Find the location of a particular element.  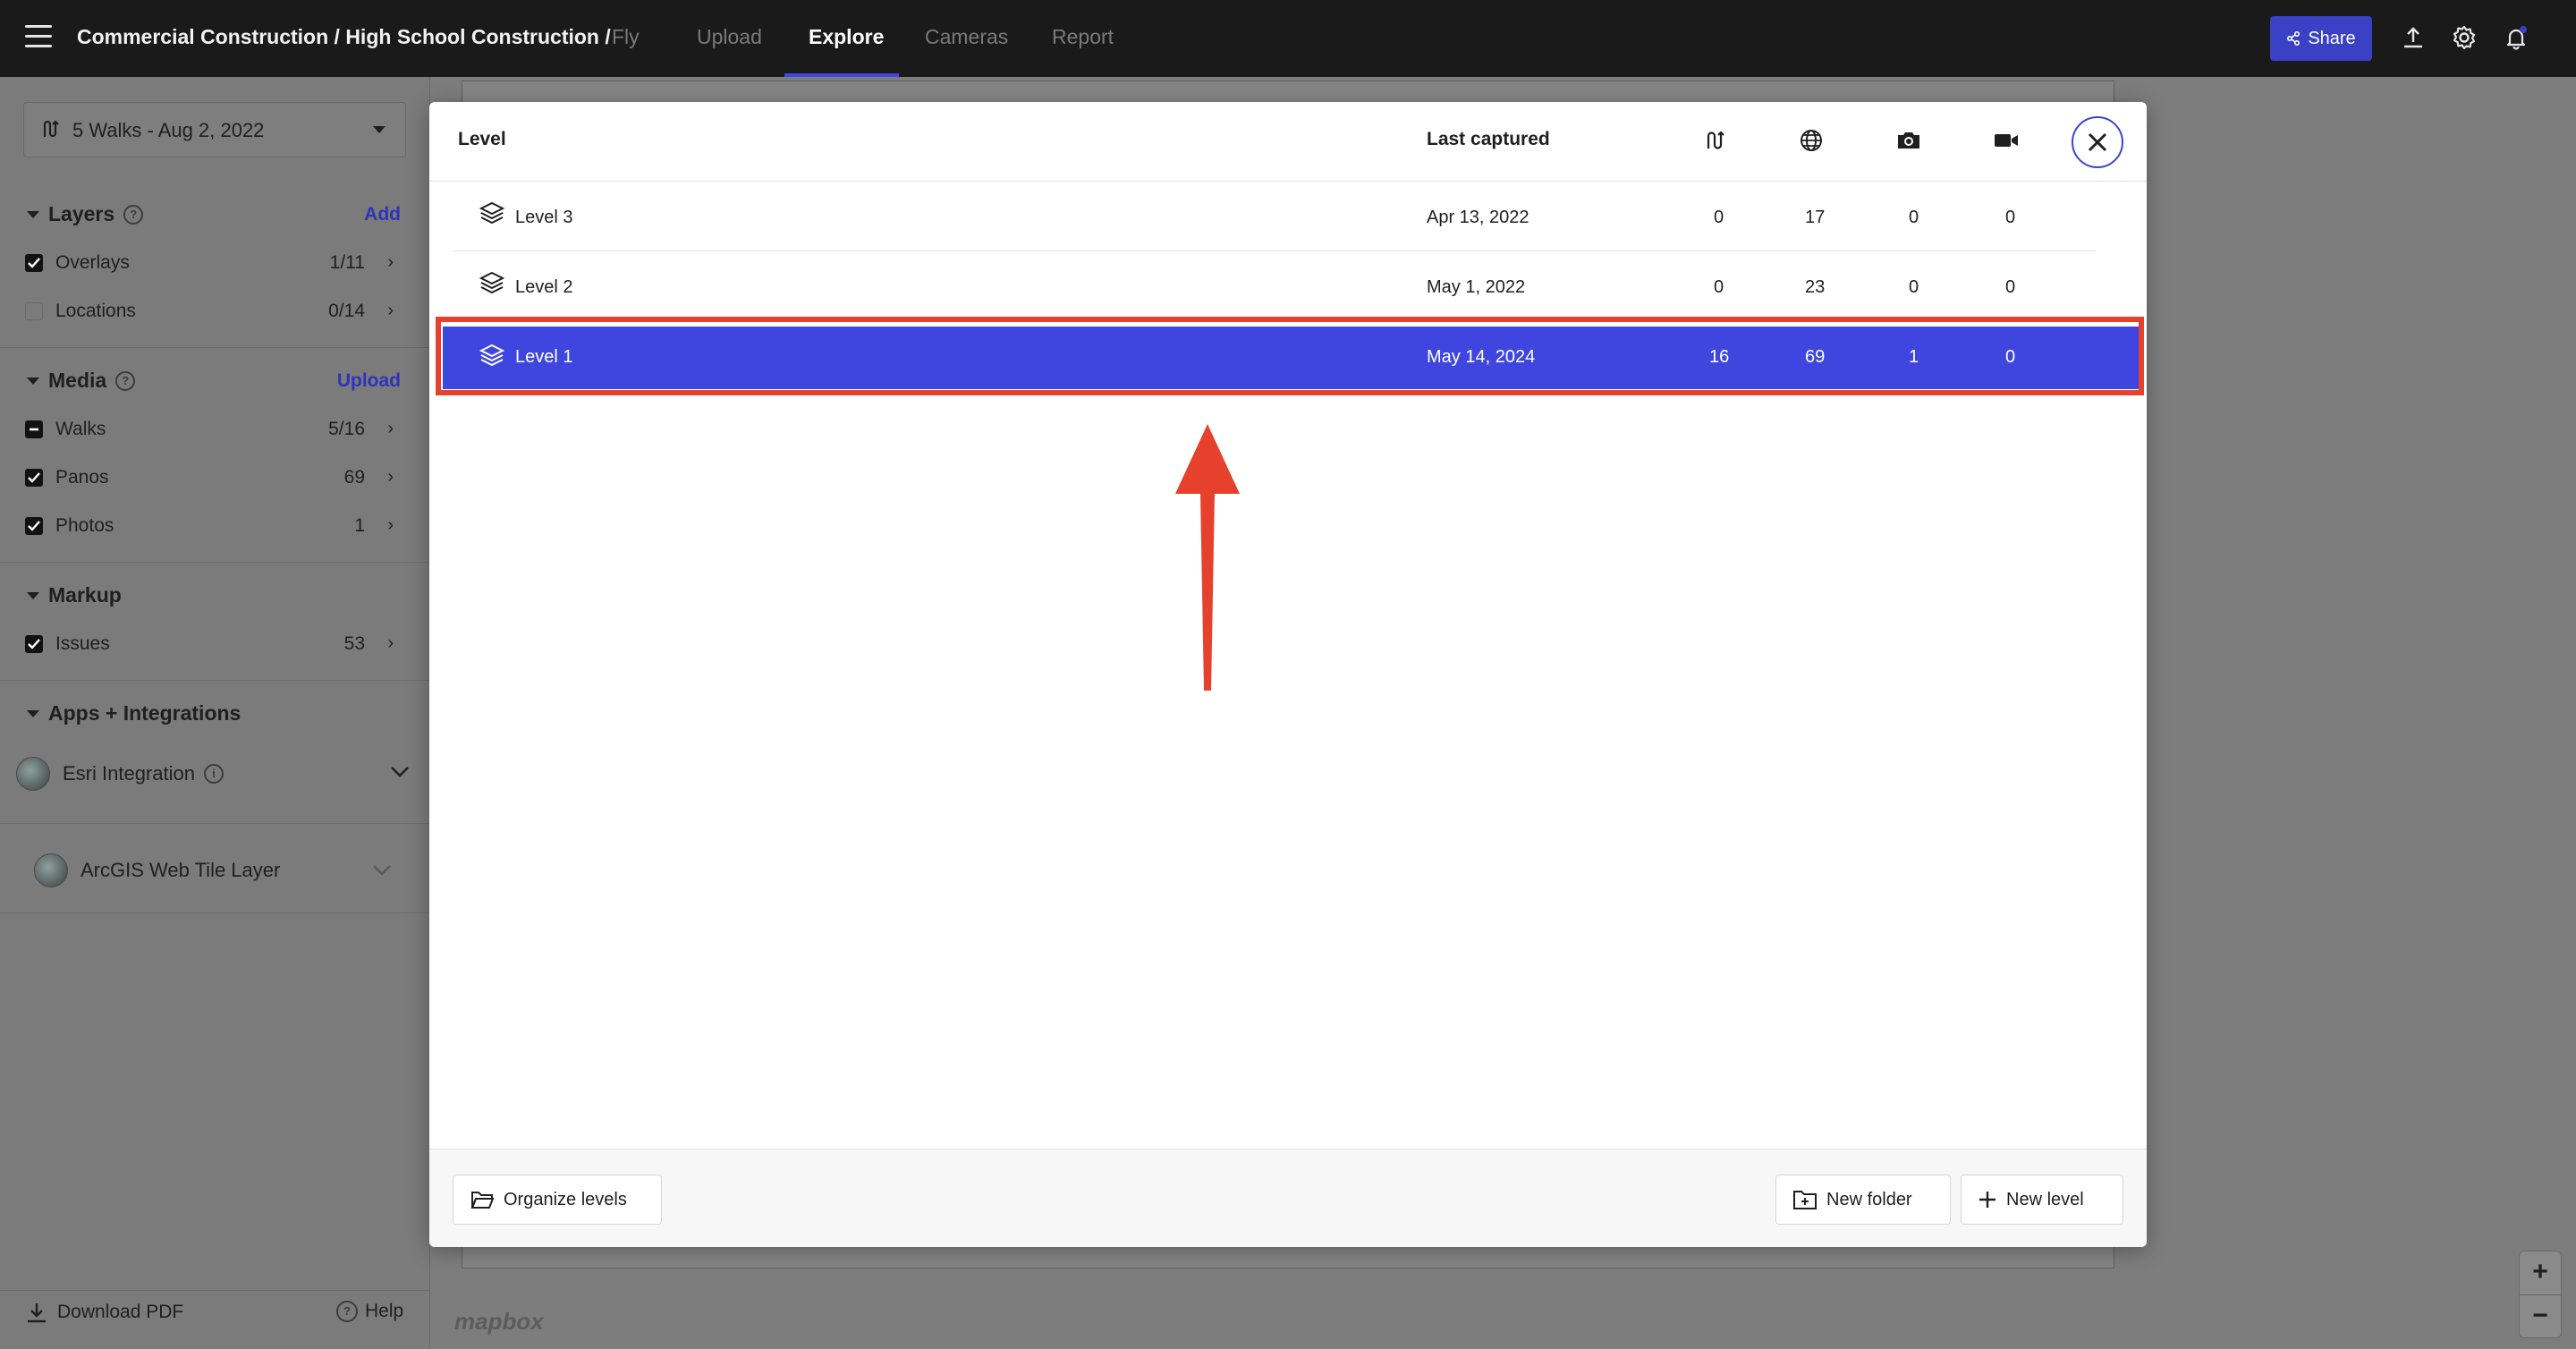

video-icon is located at coordinates (2006, 140).